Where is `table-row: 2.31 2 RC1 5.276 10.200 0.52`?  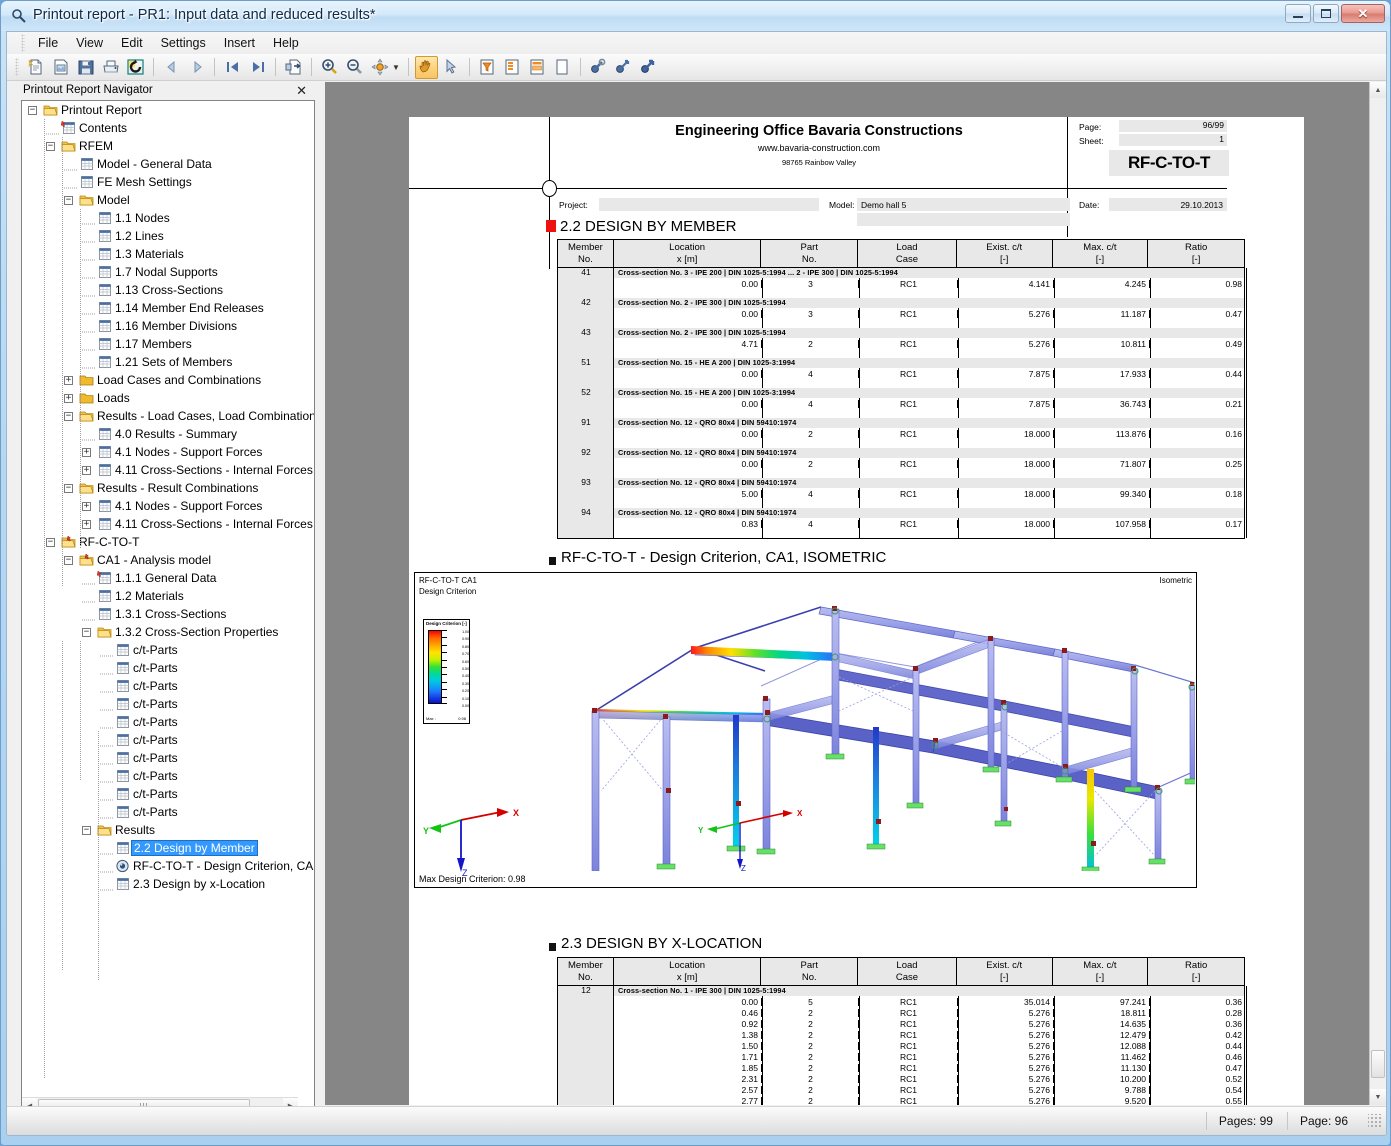 table-row: 2.31 2 RC1 5.276 10.200 0.52 is located at coordinates (930, 1078).